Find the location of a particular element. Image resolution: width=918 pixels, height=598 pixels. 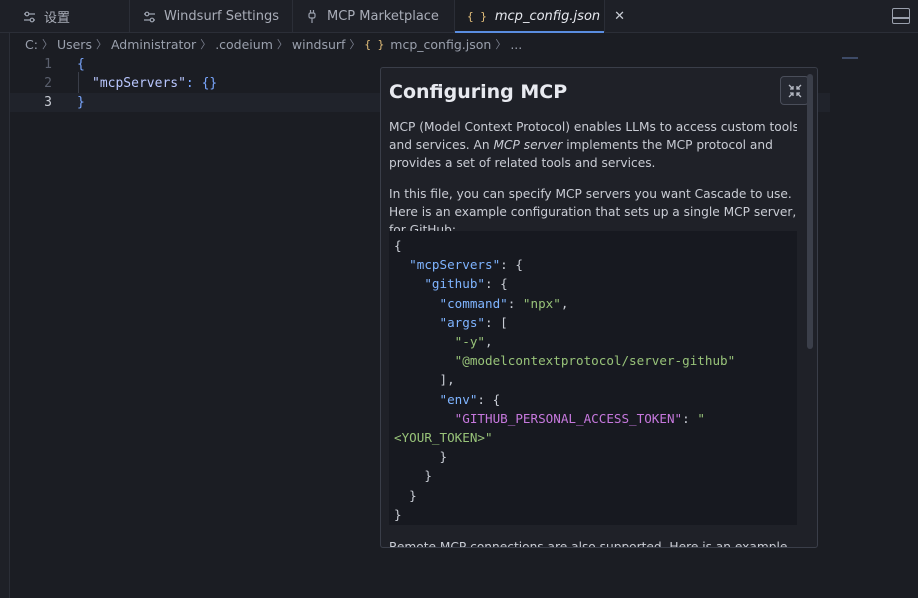

line-code: "mcpServers": {} is located at coordinates (154, 83).